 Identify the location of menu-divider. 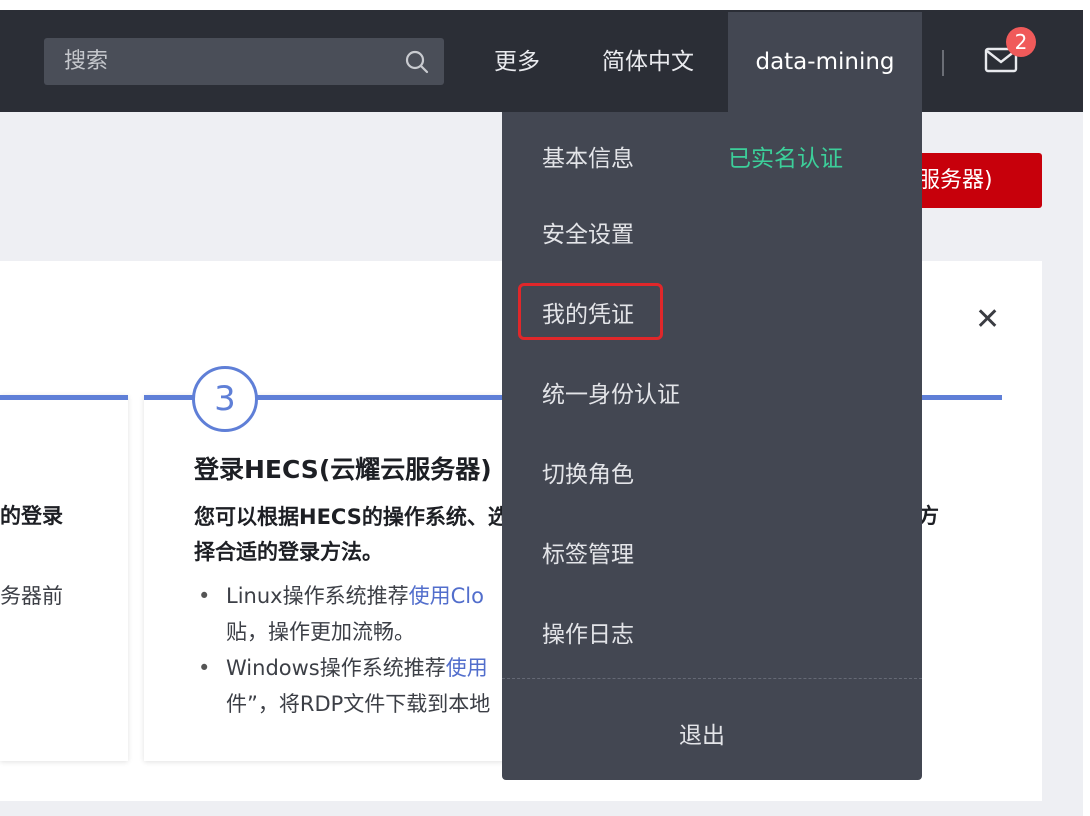
(712, 678).